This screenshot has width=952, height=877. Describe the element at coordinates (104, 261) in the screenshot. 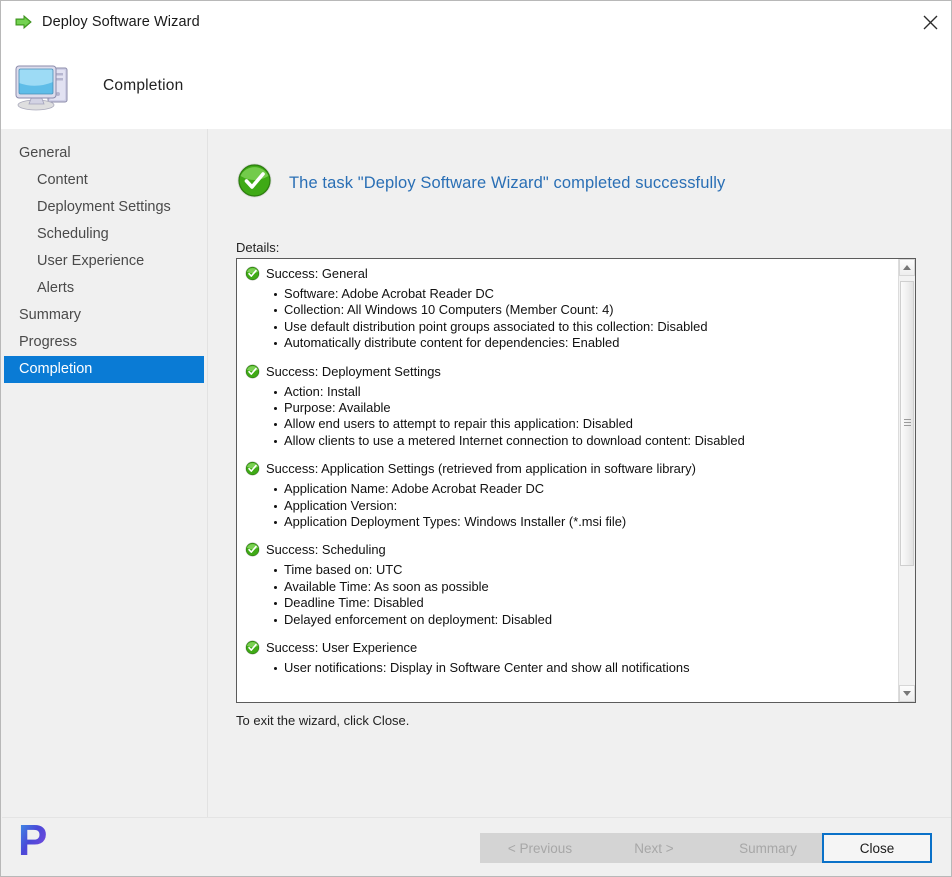

I see `sidebar-item-user-experience: User Experience` at that location.